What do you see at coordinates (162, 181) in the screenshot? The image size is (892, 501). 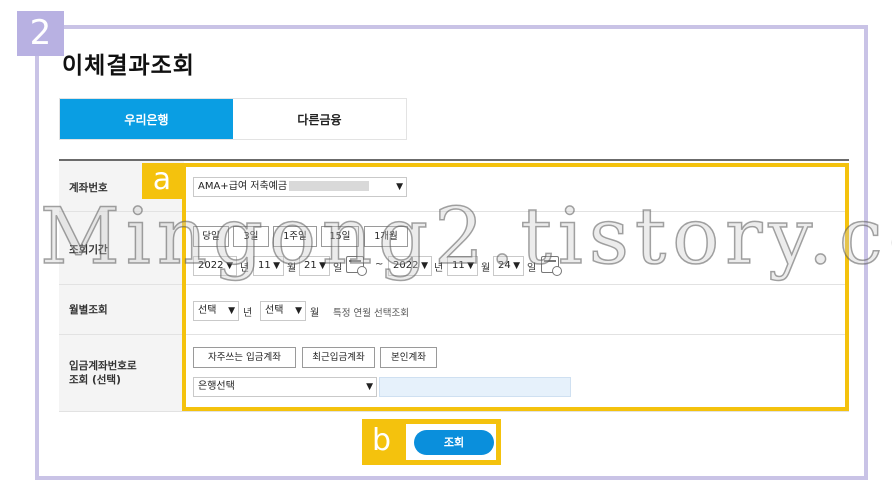 I see `highlight-badge-a: a` at bounding box center [162, 181].